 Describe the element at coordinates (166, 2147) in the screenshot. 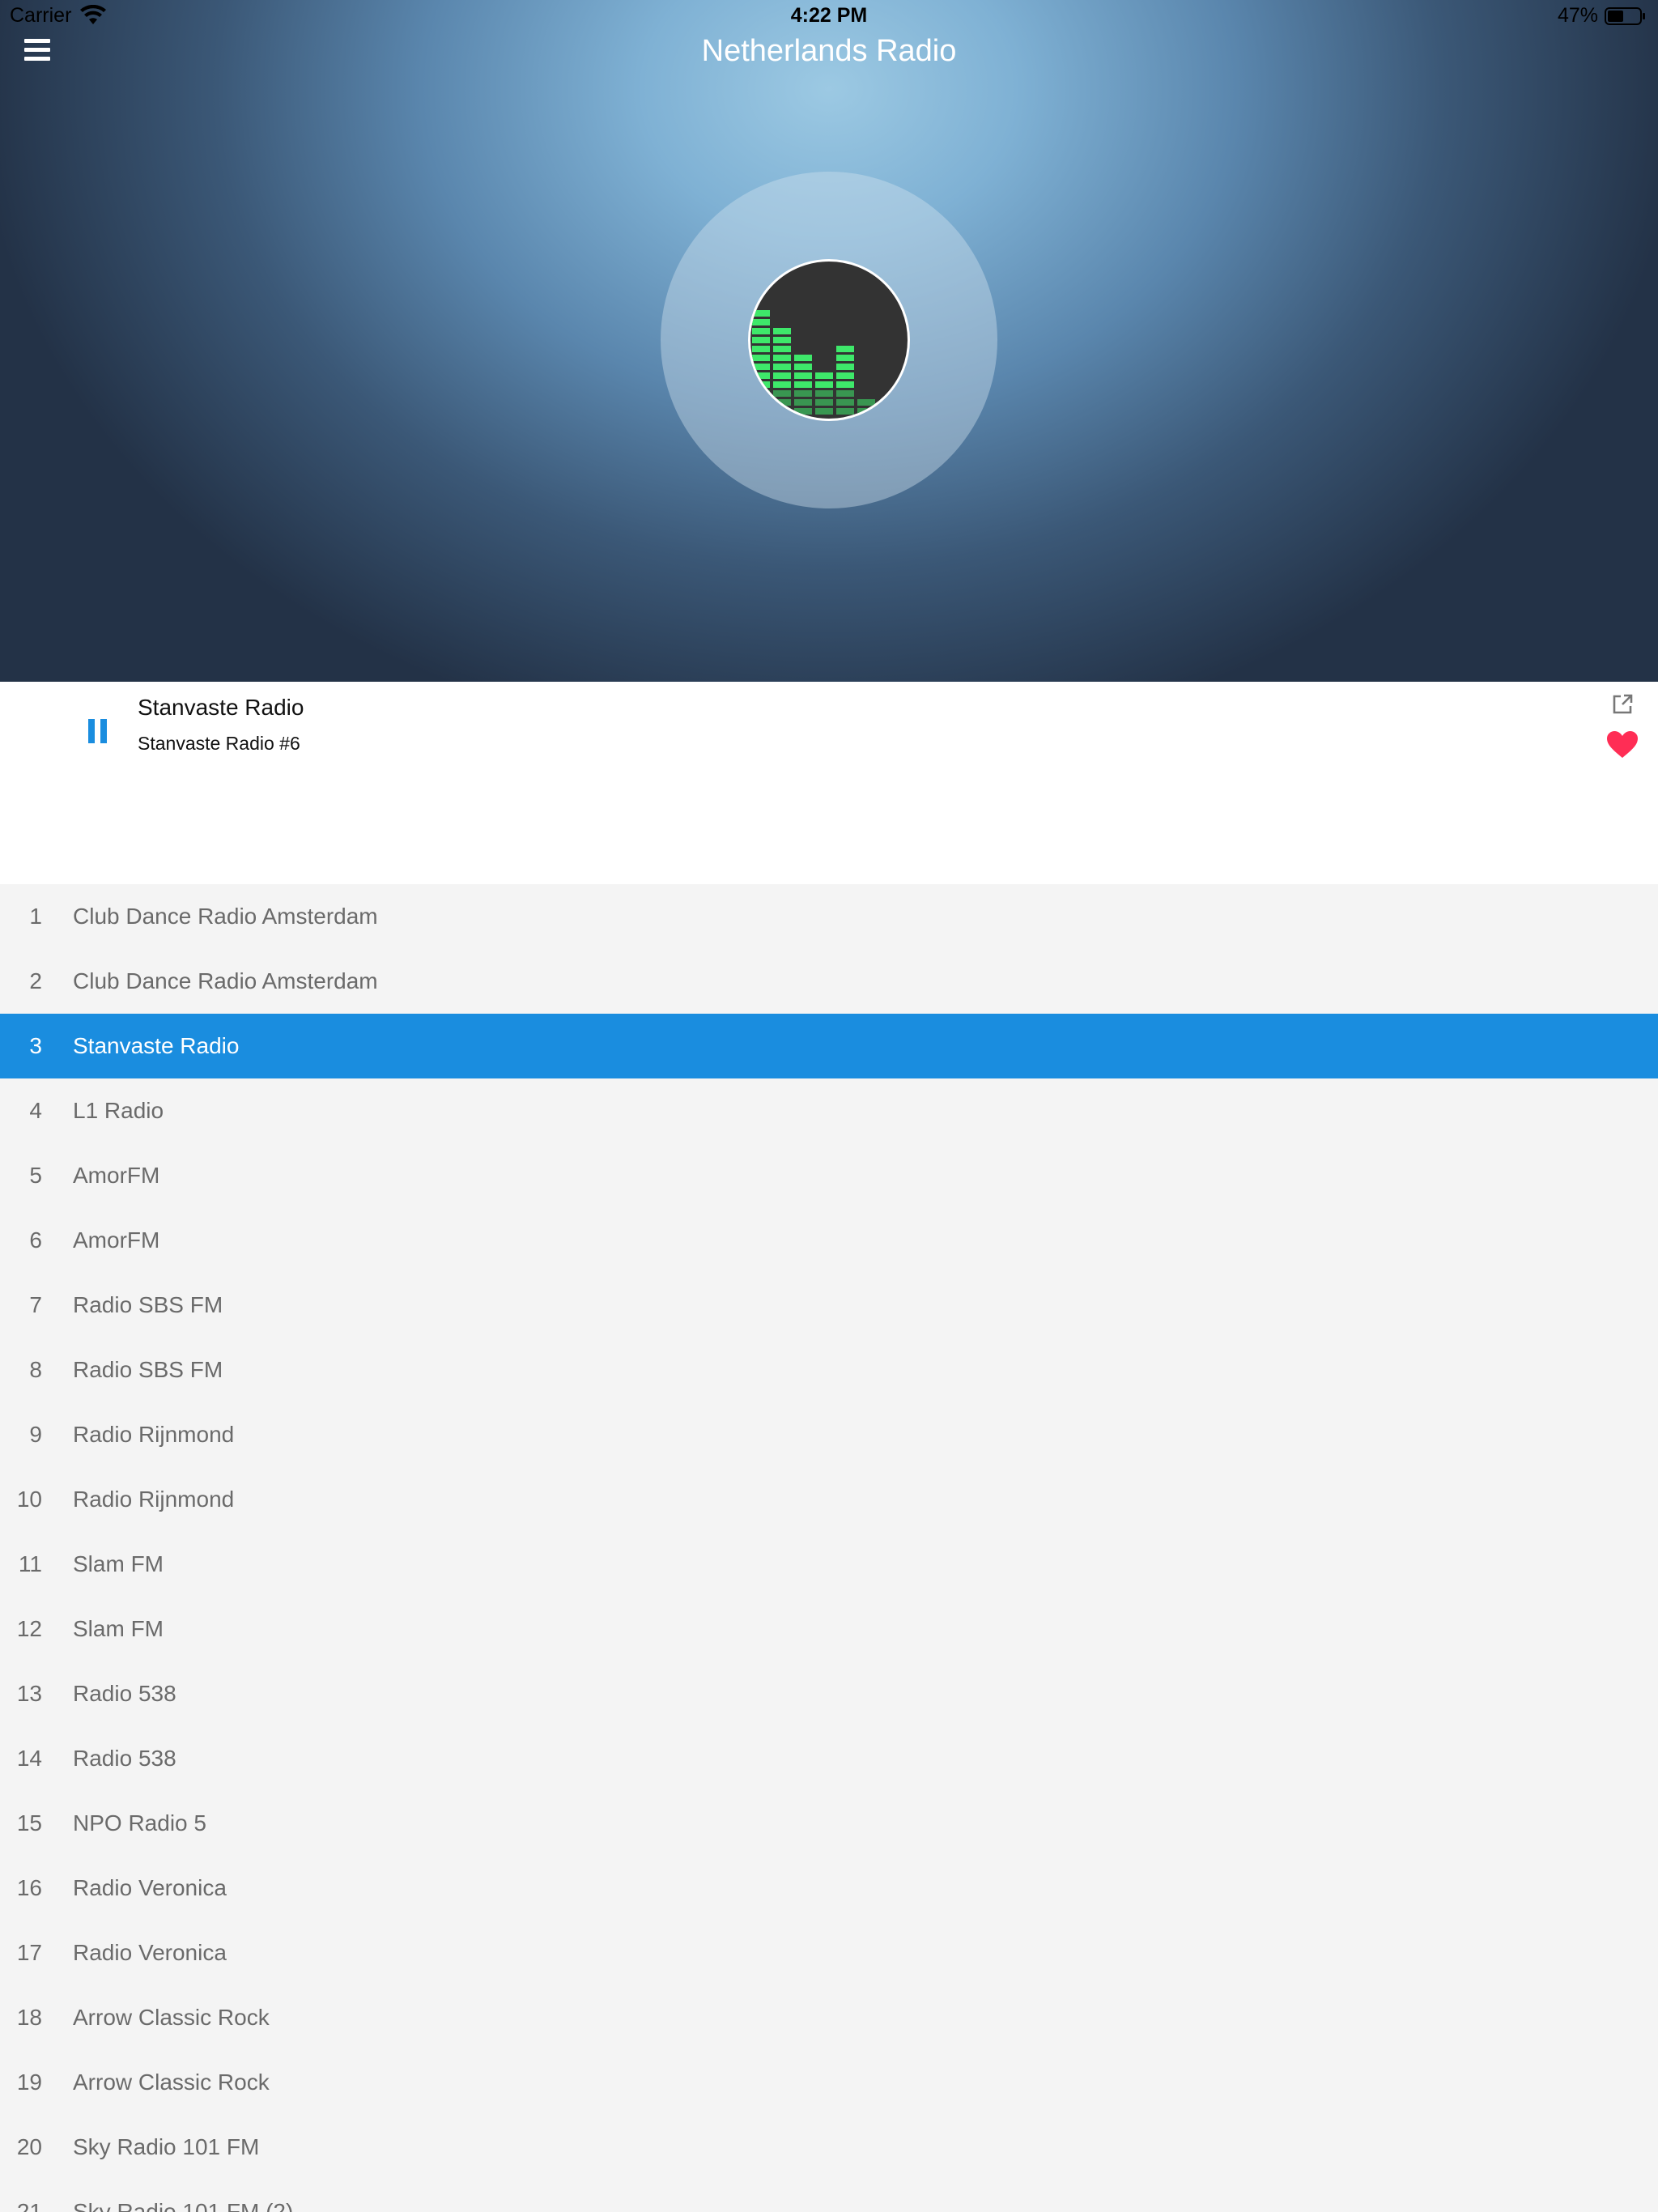

I see `station-name: Sky Radio 101 FM` at that location.